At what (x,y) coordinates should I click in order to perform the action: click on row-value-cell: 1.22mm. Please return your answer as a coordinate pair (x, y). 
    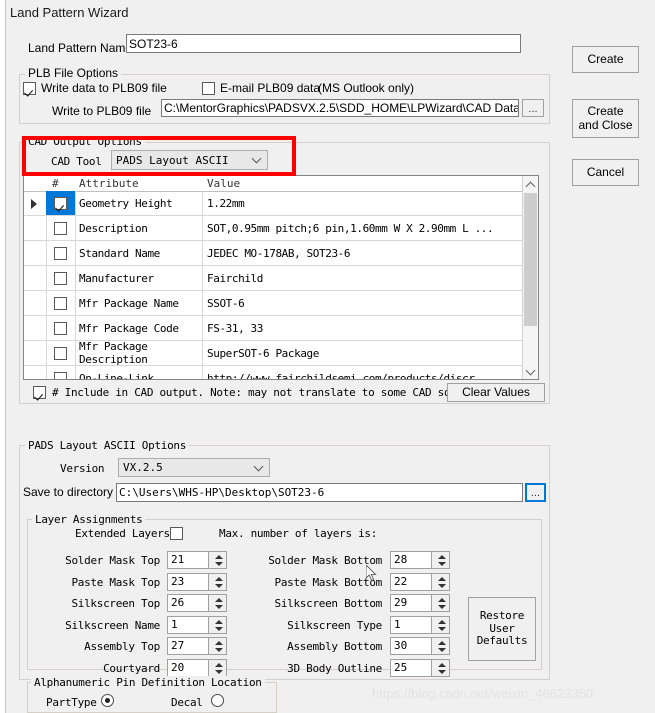
    Looking at the image, I should click on (363, 203).